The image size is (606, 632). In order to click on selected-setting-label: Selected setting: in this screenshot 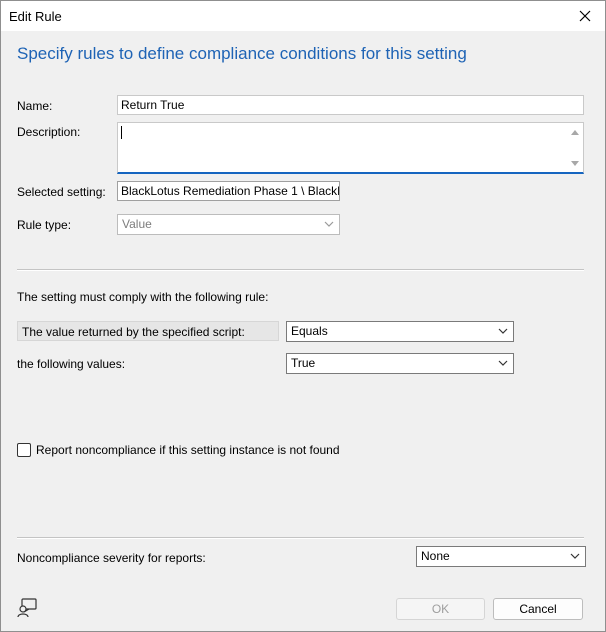, I will do `click(61, 192)`.